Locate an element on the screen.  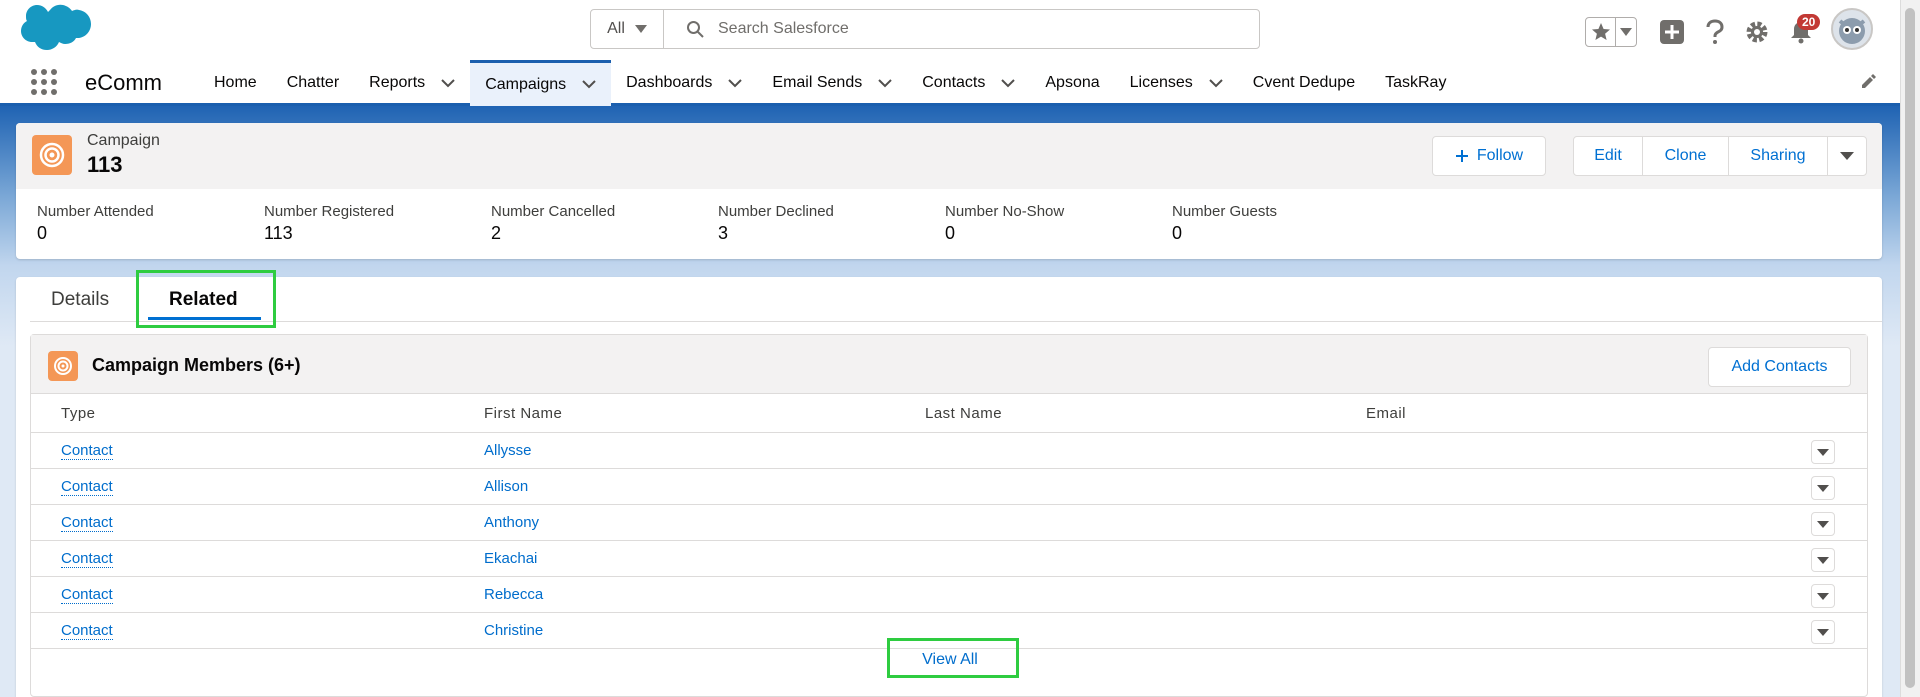
edit-nav-button is located at coordinates (1868, 84).